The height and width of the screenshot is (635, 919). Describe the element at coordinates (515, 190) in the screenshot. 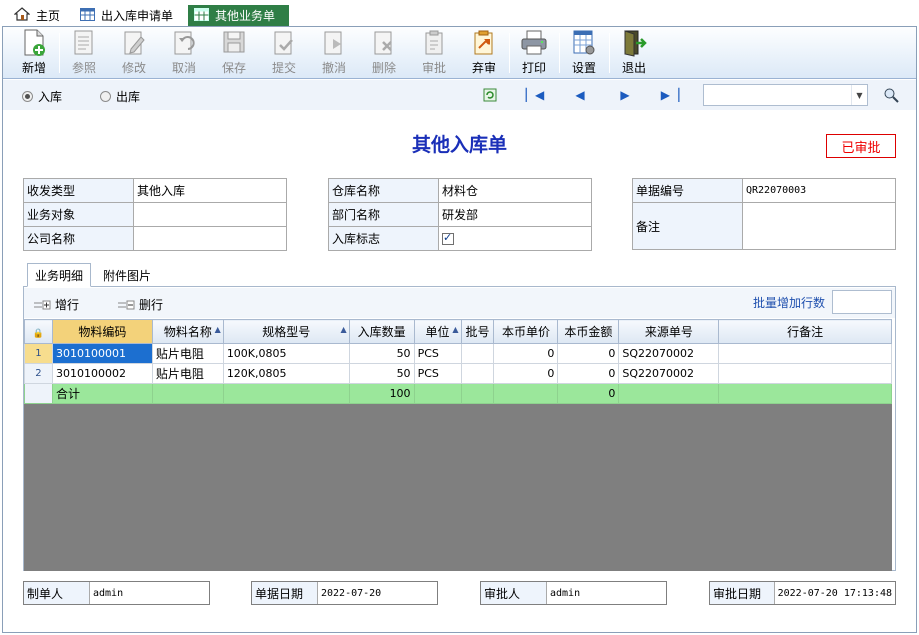

I see `warehouse-field: 材料仓` at that location.